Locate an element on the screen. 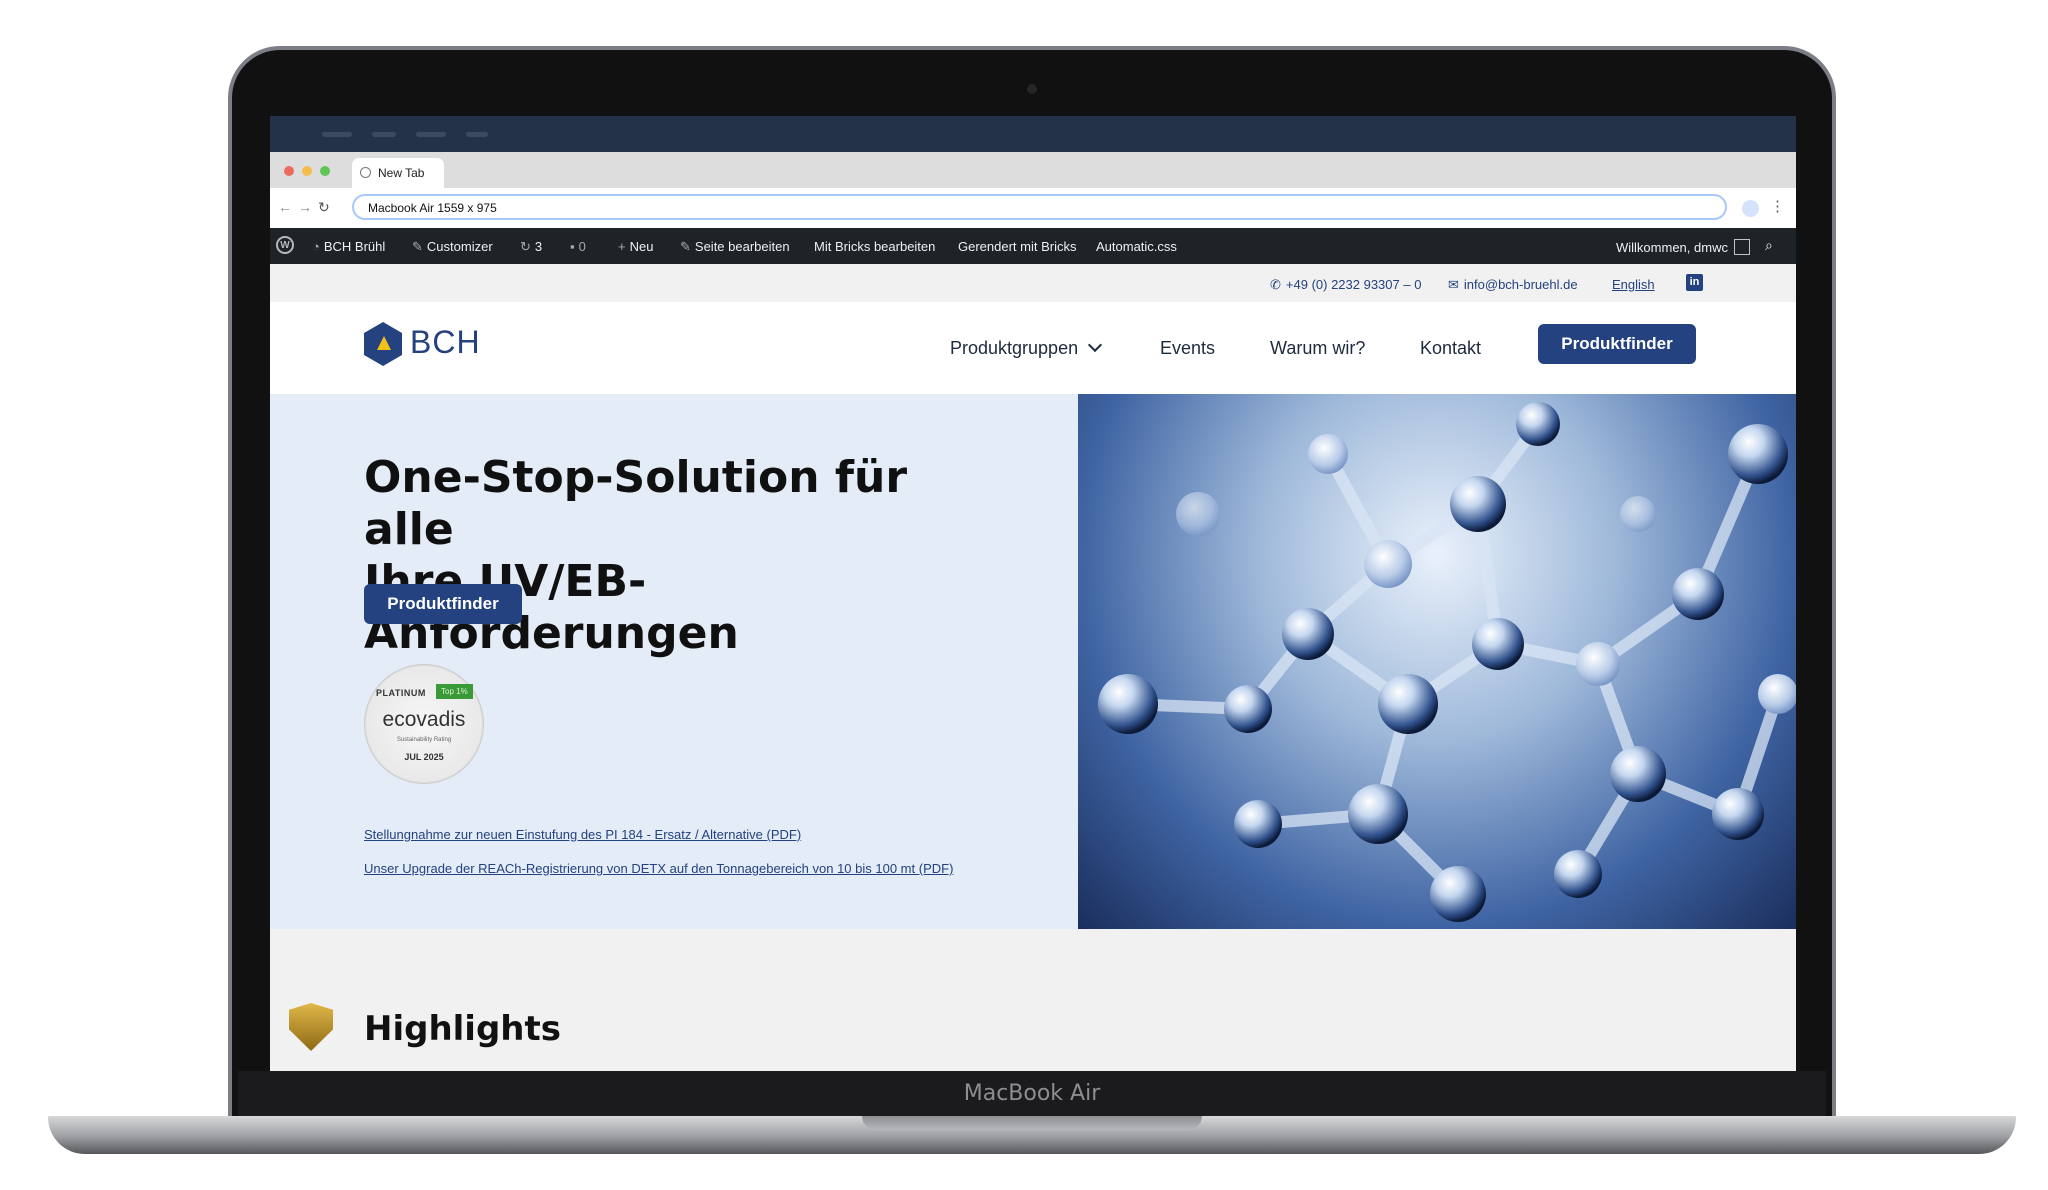 Image resolution: width=2048 pixels, height=1190 pixels. molecule-illustration is located at coordinates (1447, 662).